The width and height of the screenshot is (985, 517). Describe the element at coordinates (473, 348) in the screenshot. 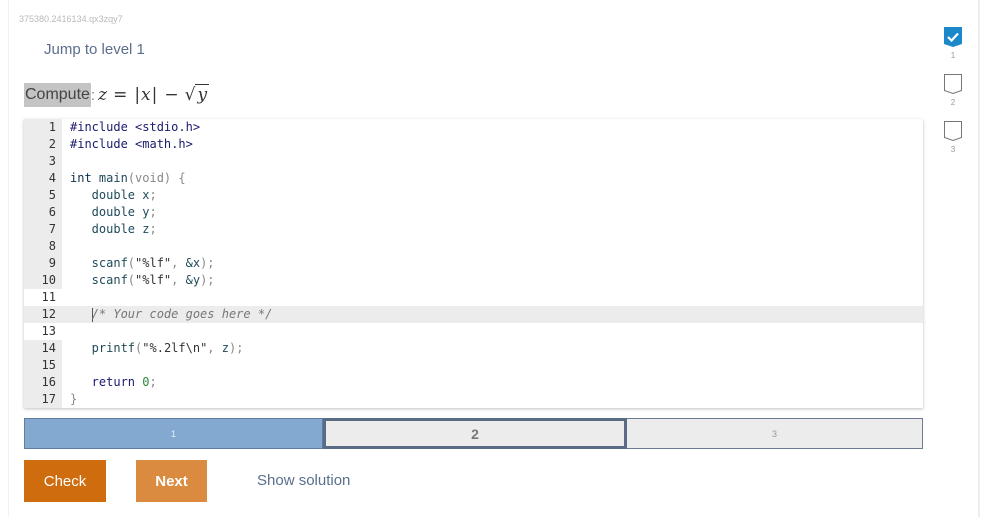

I see `code-line: 14 printf("%.2lf\n", z);` at that location.